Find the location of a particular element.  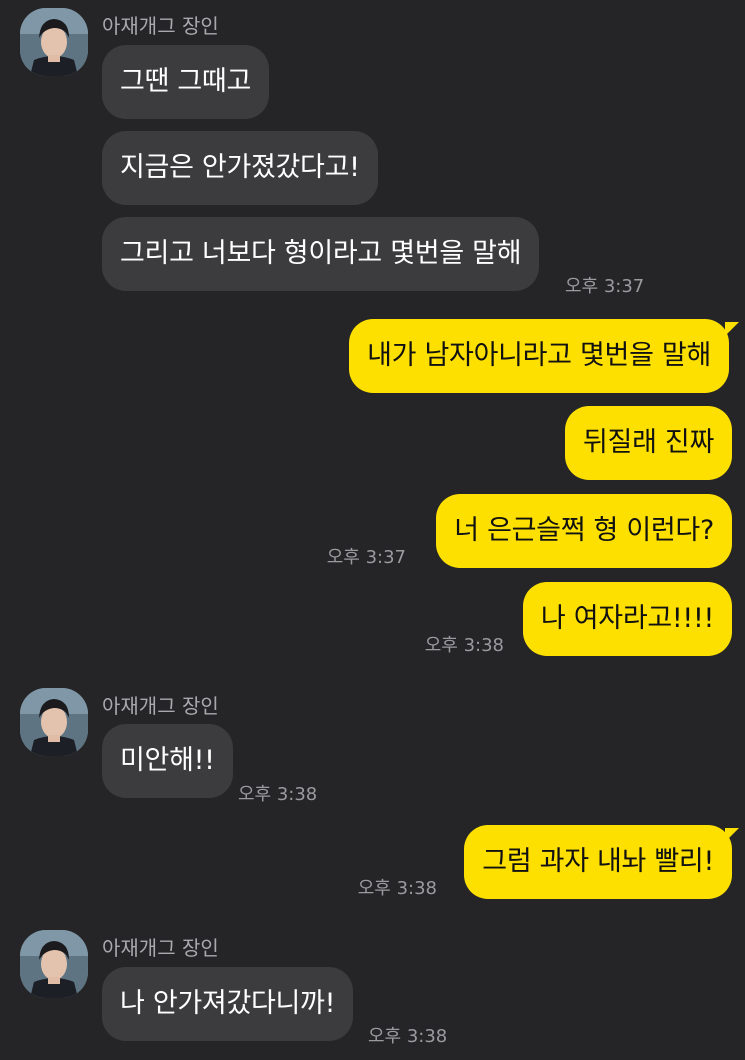

incoming-message-bubble: 지금은 안가졌갔다고! is located at coordinates (240, 168).